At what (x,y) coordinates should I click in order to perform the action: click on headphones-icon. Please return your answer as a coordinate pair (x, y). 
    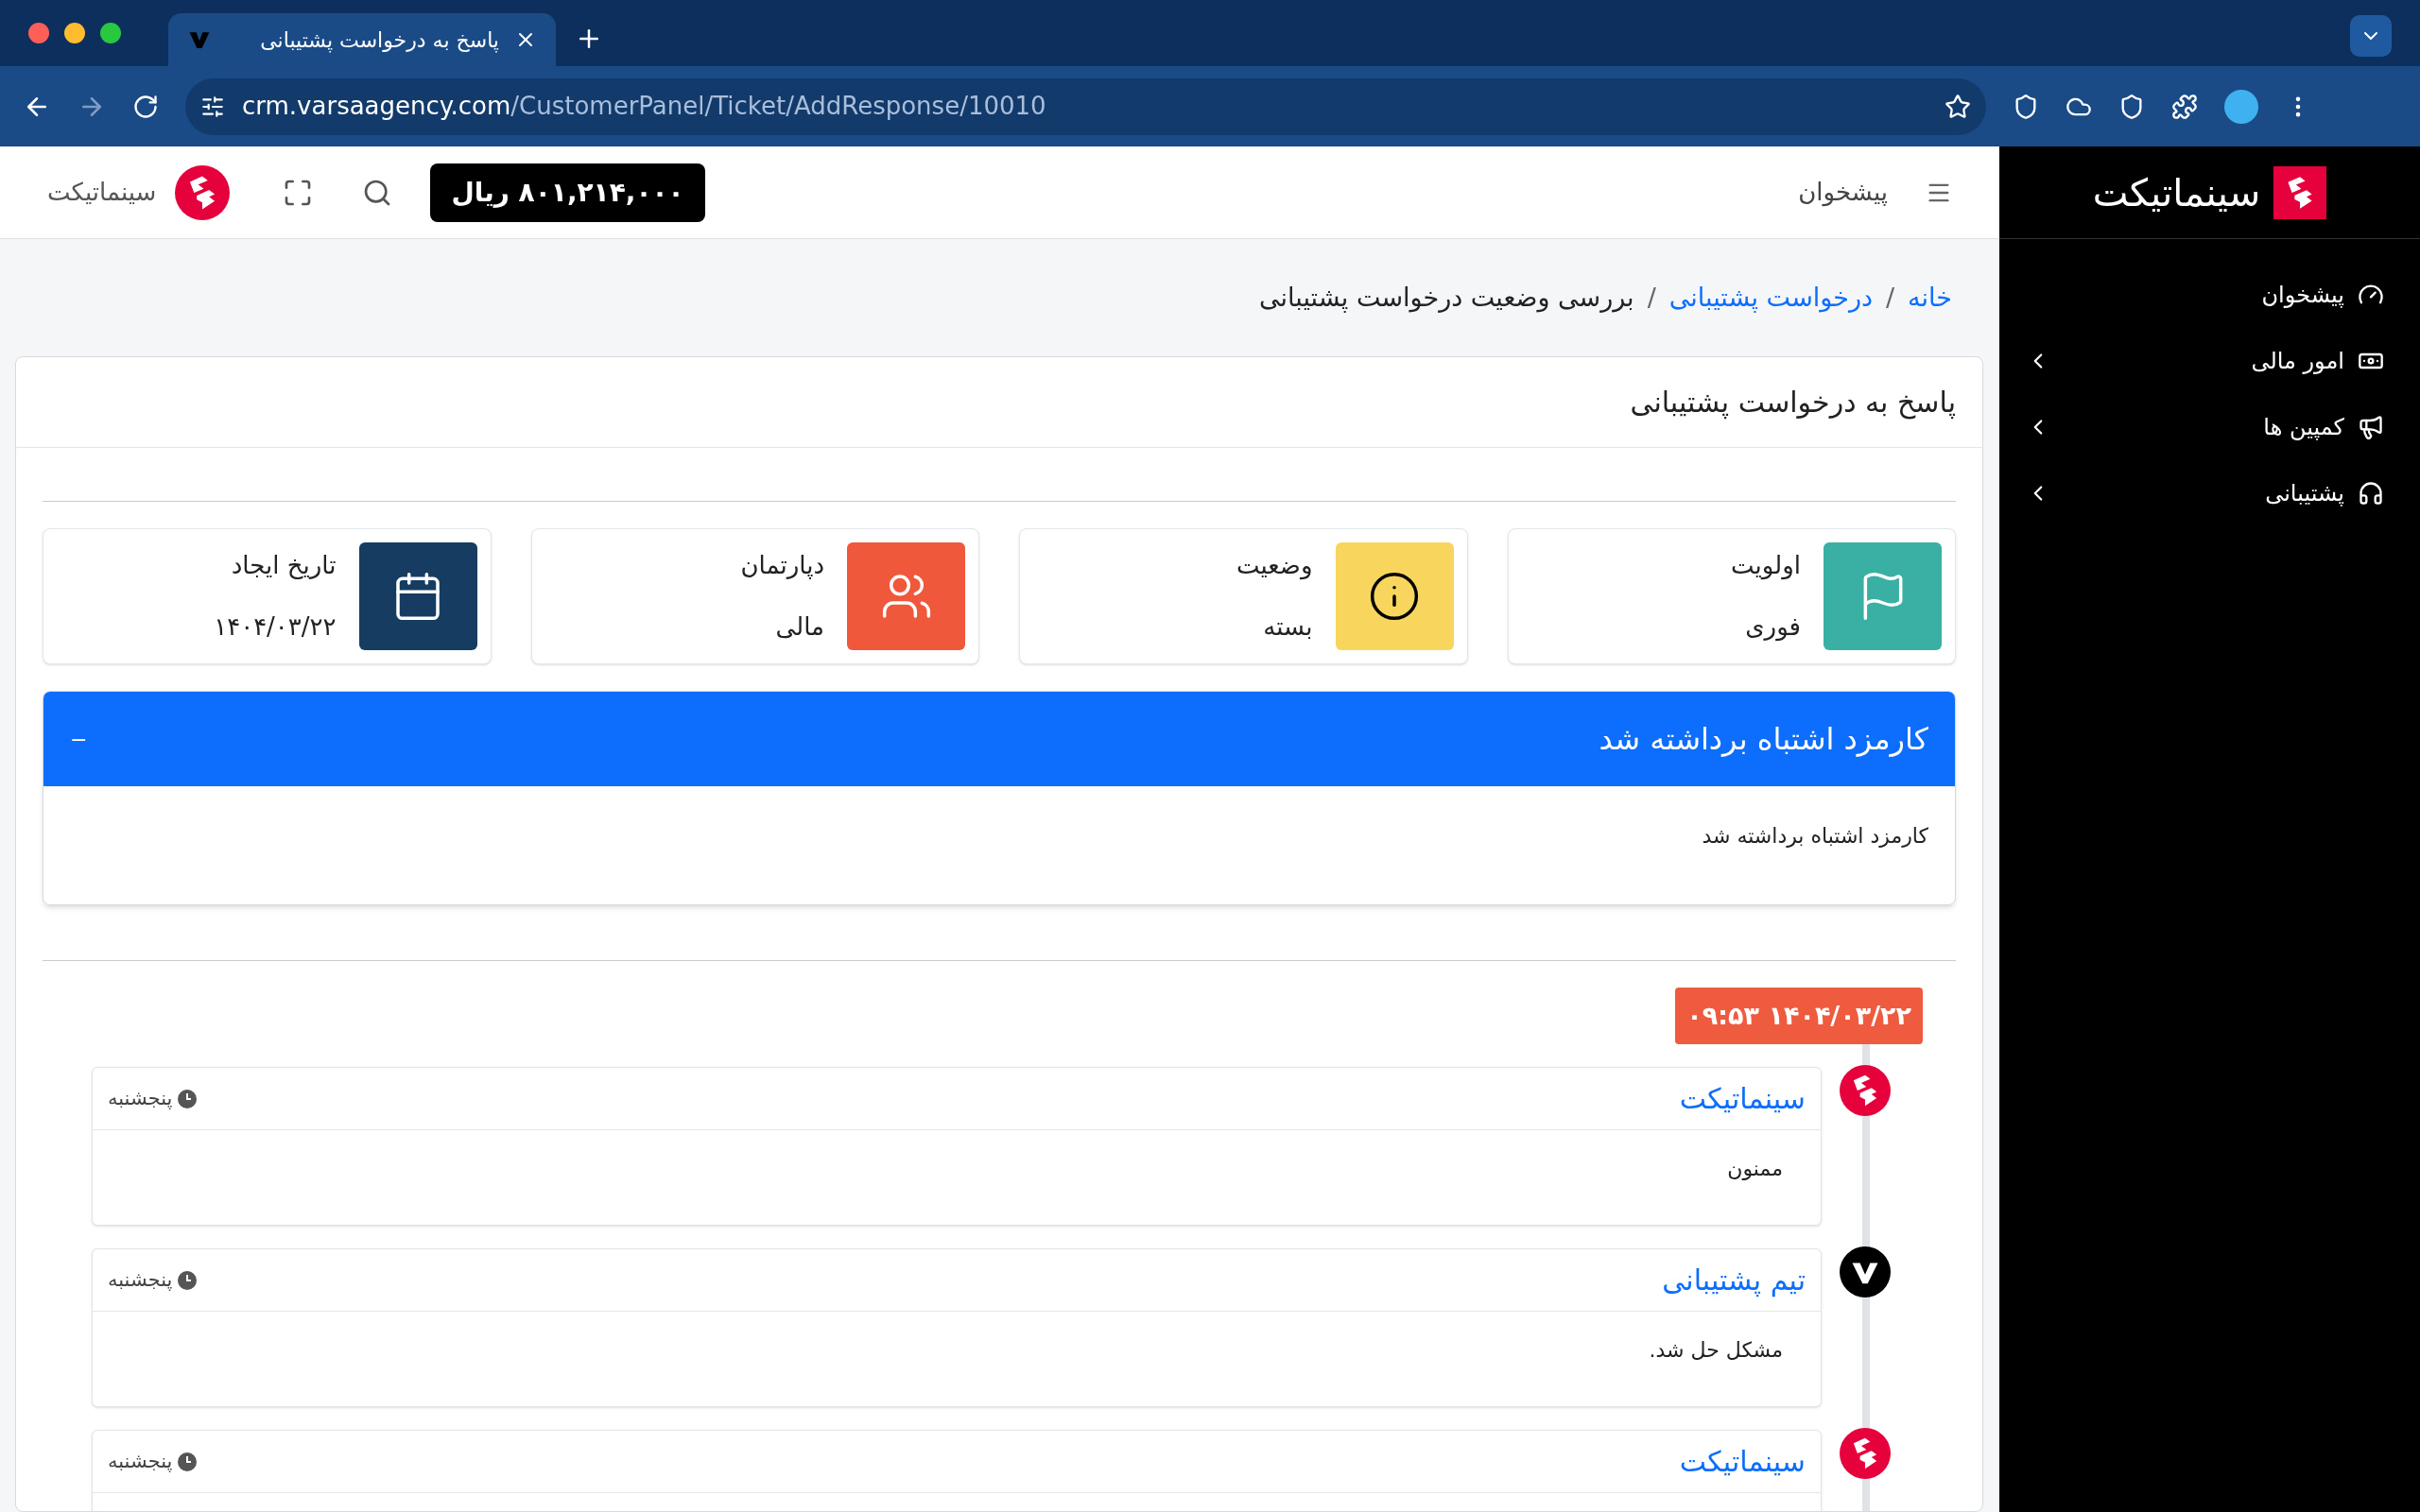
    Looking at the image, I should click on (2371, 493).